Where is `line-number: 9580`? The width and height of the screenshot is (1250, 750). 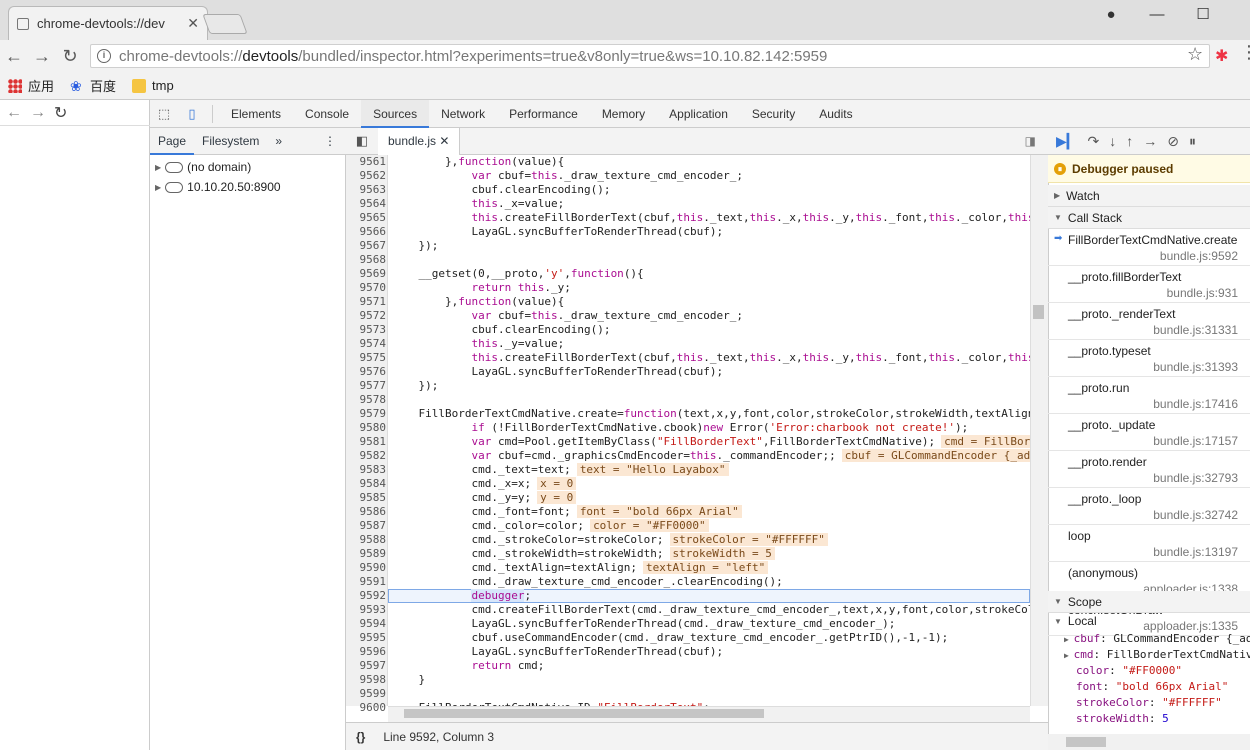
line-number: 9580 is located at coordinates (366, 428).